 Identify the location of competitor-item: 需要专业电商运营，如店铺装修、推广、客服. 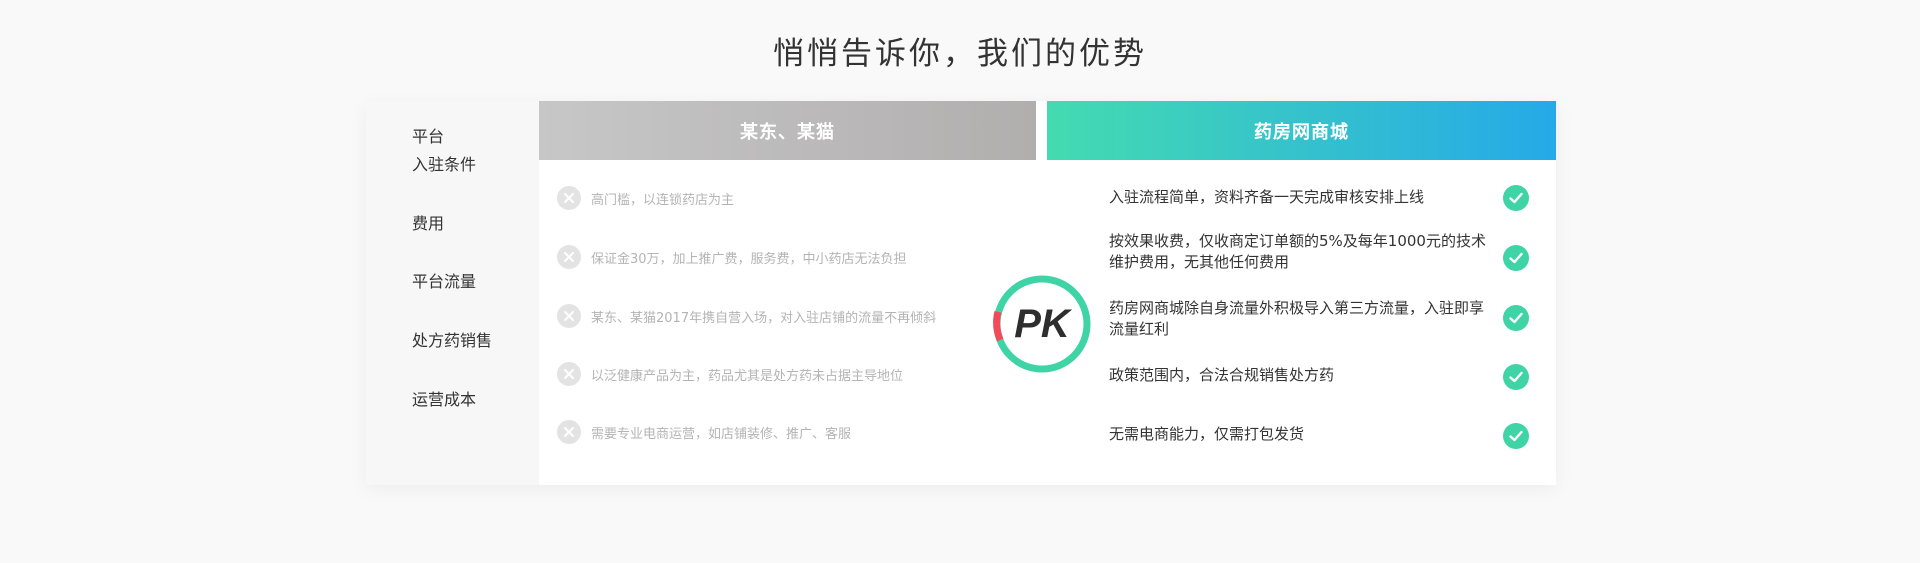
(704, 432).